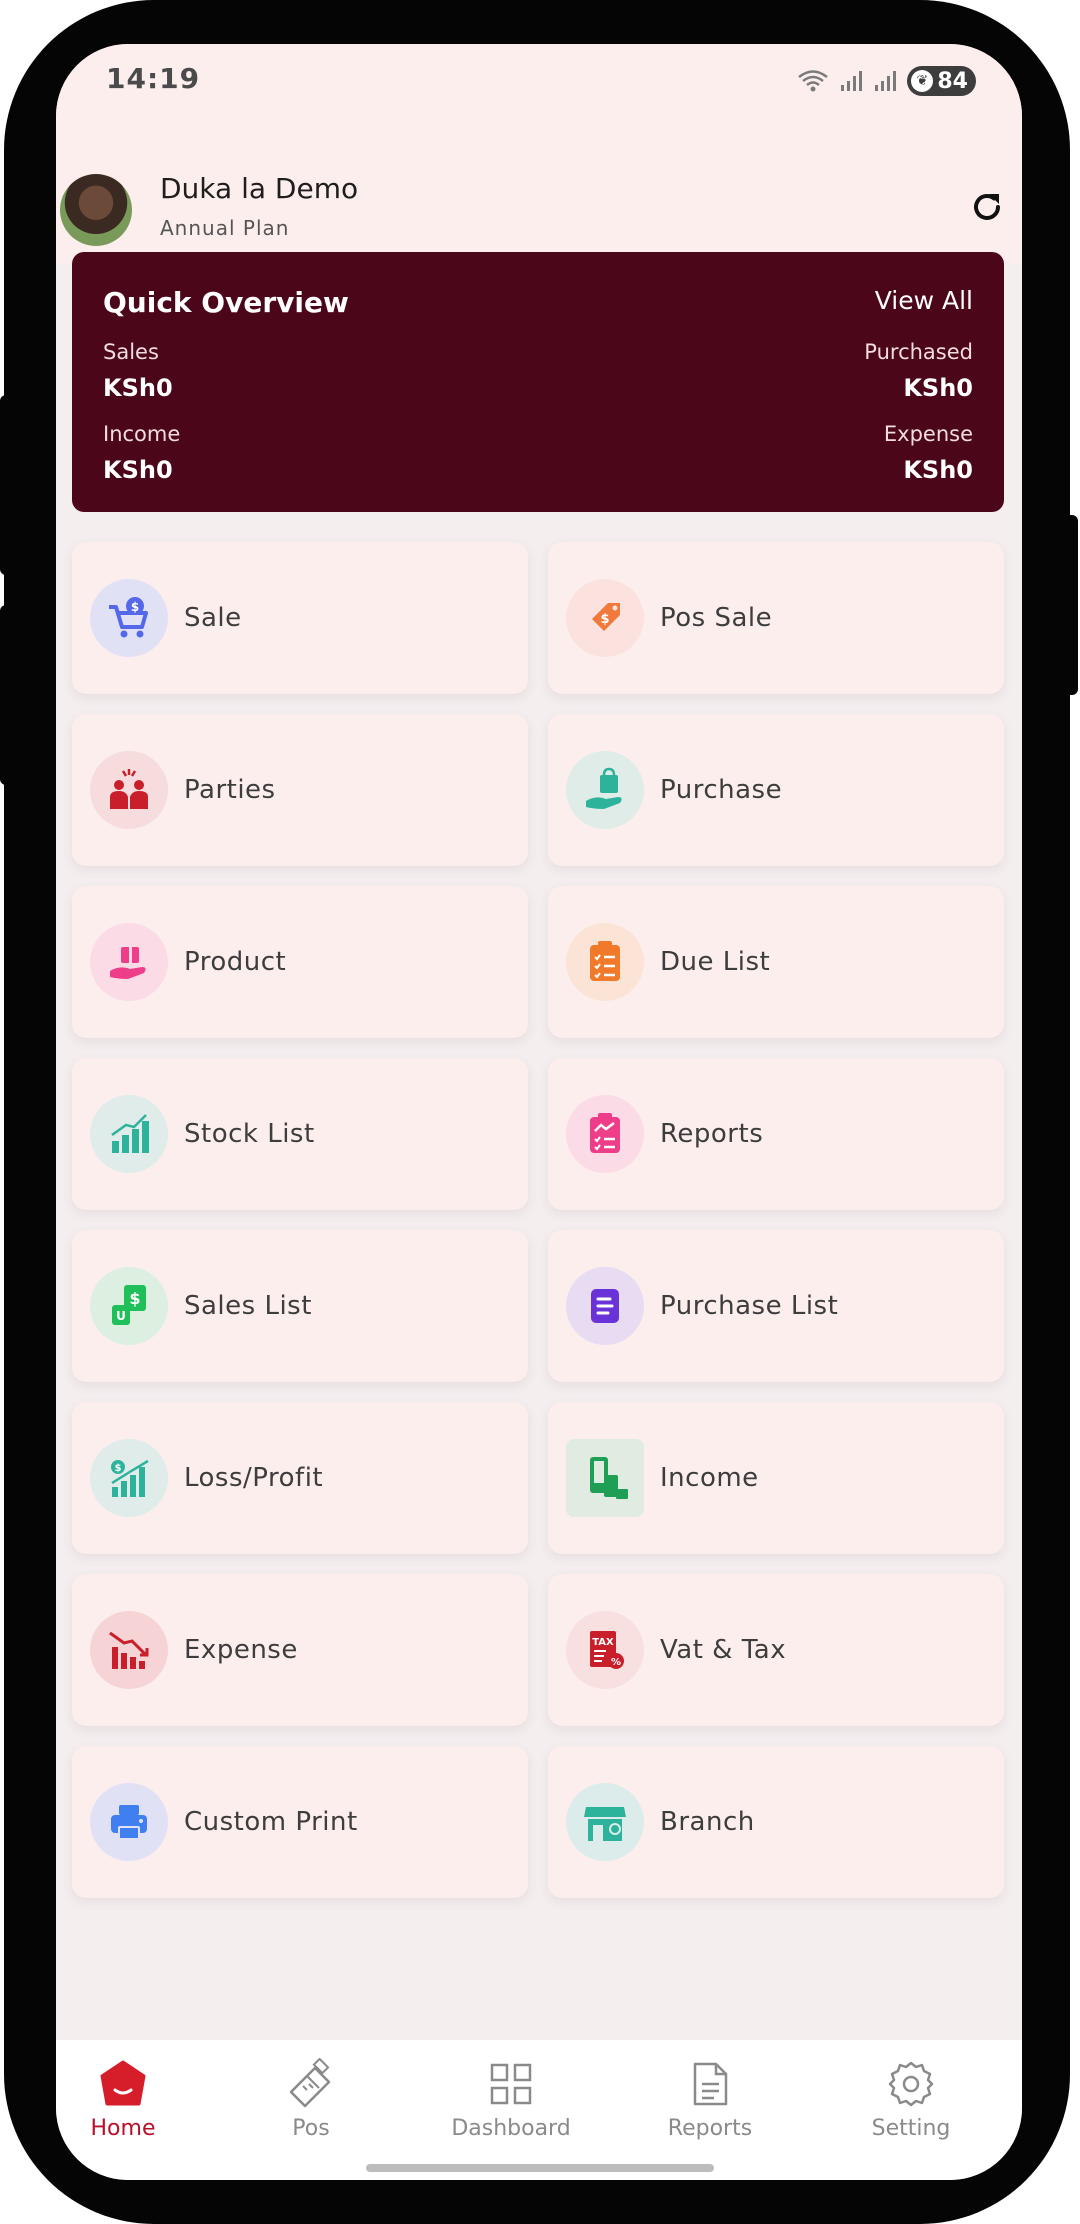 The image size is (1080, 2224). Describe the element at coordinates (924, 300) in the screenshot. I see `view-all-link: View All` at that location.